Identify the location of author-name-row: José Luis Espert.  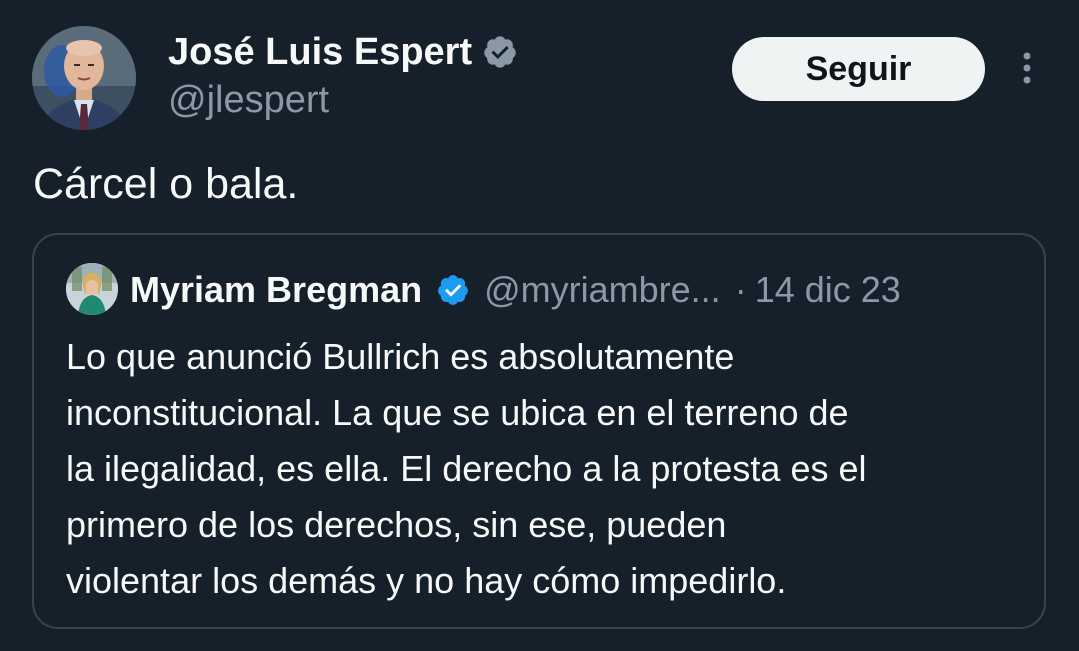
(343, 52).